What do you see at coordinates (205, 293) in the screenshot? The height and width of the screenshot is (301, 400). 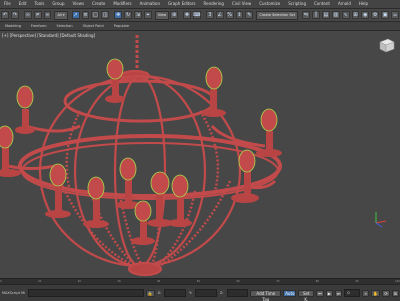 I see `y-coordinate-field` at bounding box center [205, 293].